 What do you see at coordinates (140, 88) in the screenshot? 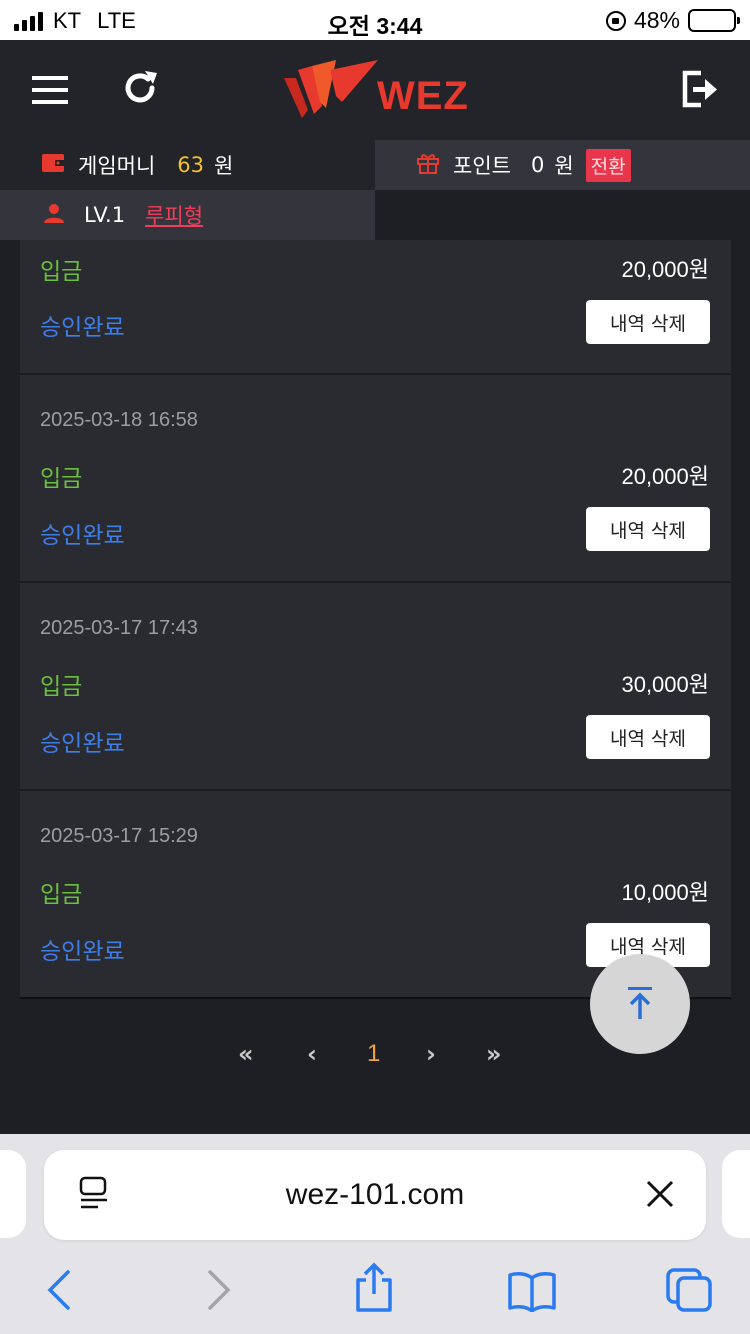
I see `refresh-icon` at bounding box center [140, 88].